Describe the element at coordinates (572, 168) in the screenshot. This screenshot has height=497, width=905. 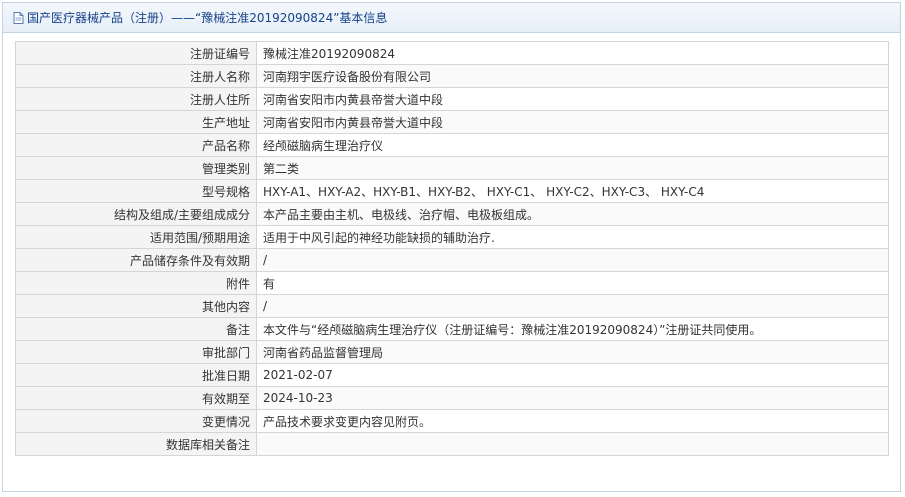
I see `field-value: 第二类` at that location.